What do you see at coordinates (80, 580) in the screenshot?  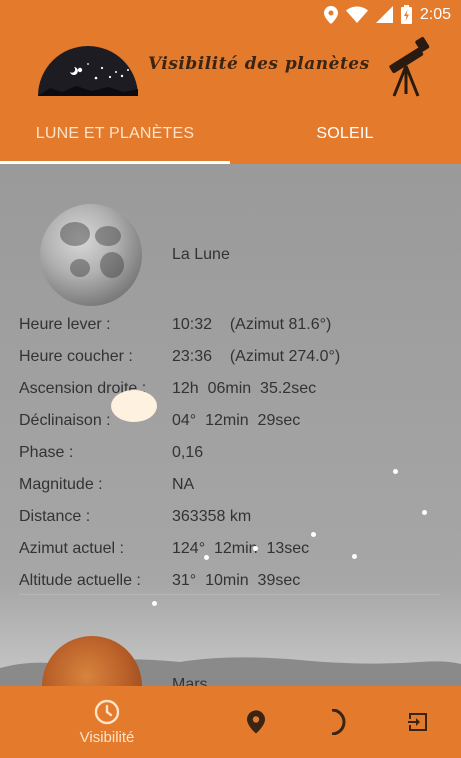 I see `detail-label: Altitude actuelle :` at bounding box center [80, 580].